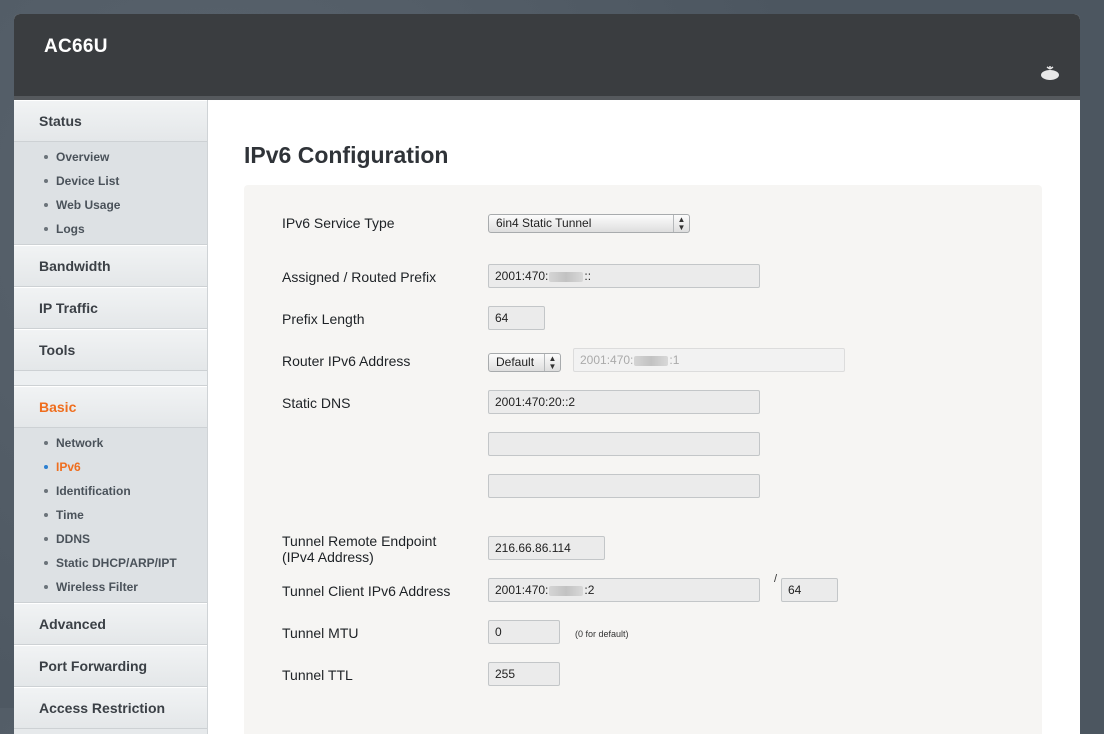  I want to click on tomato-logo-icon, so click(1050, 73).